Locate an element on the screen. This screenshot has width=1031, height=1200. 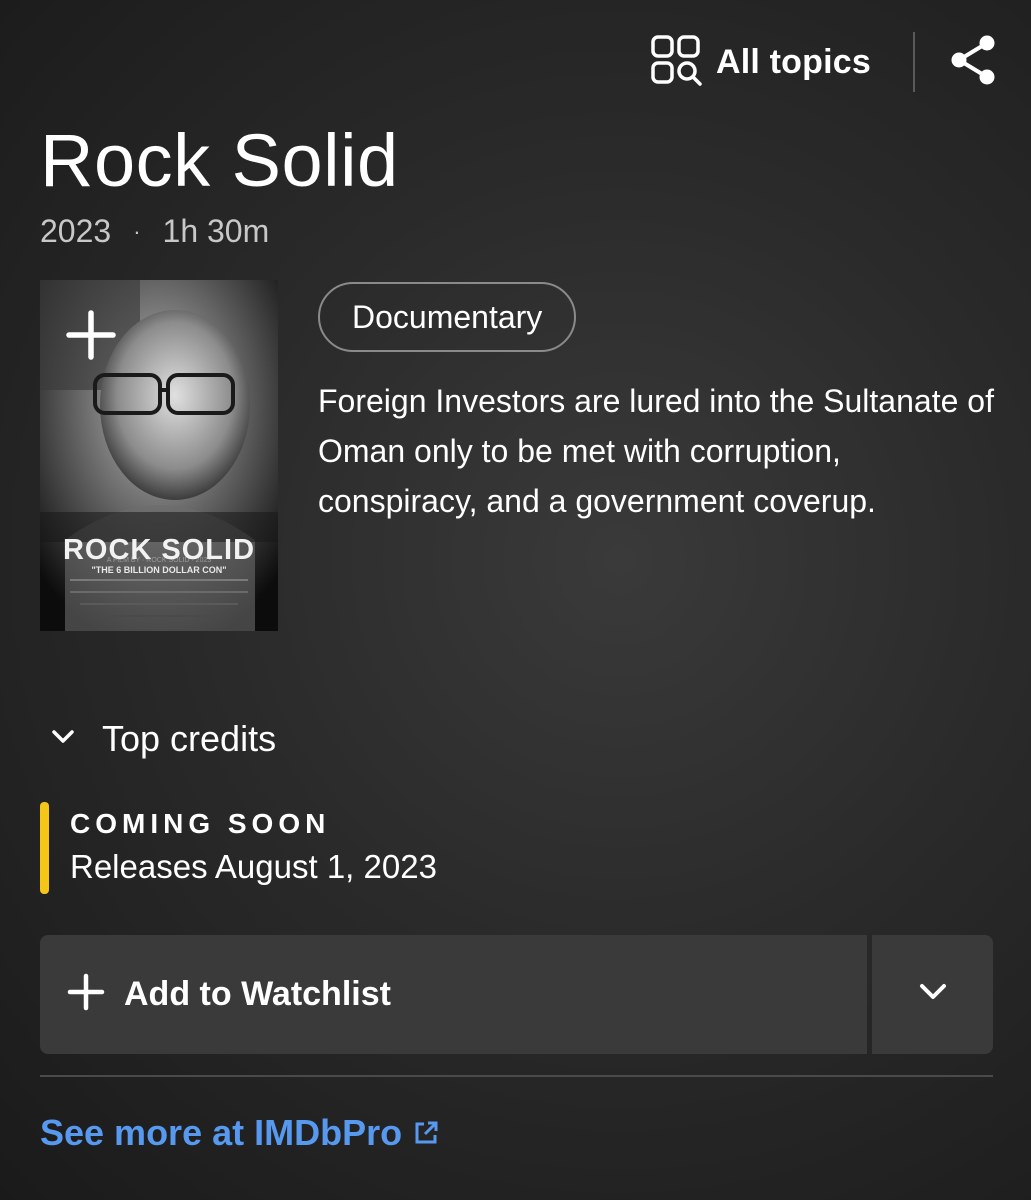
release-date: Releases August 1, 2023 is located at coordinates (253, 866).